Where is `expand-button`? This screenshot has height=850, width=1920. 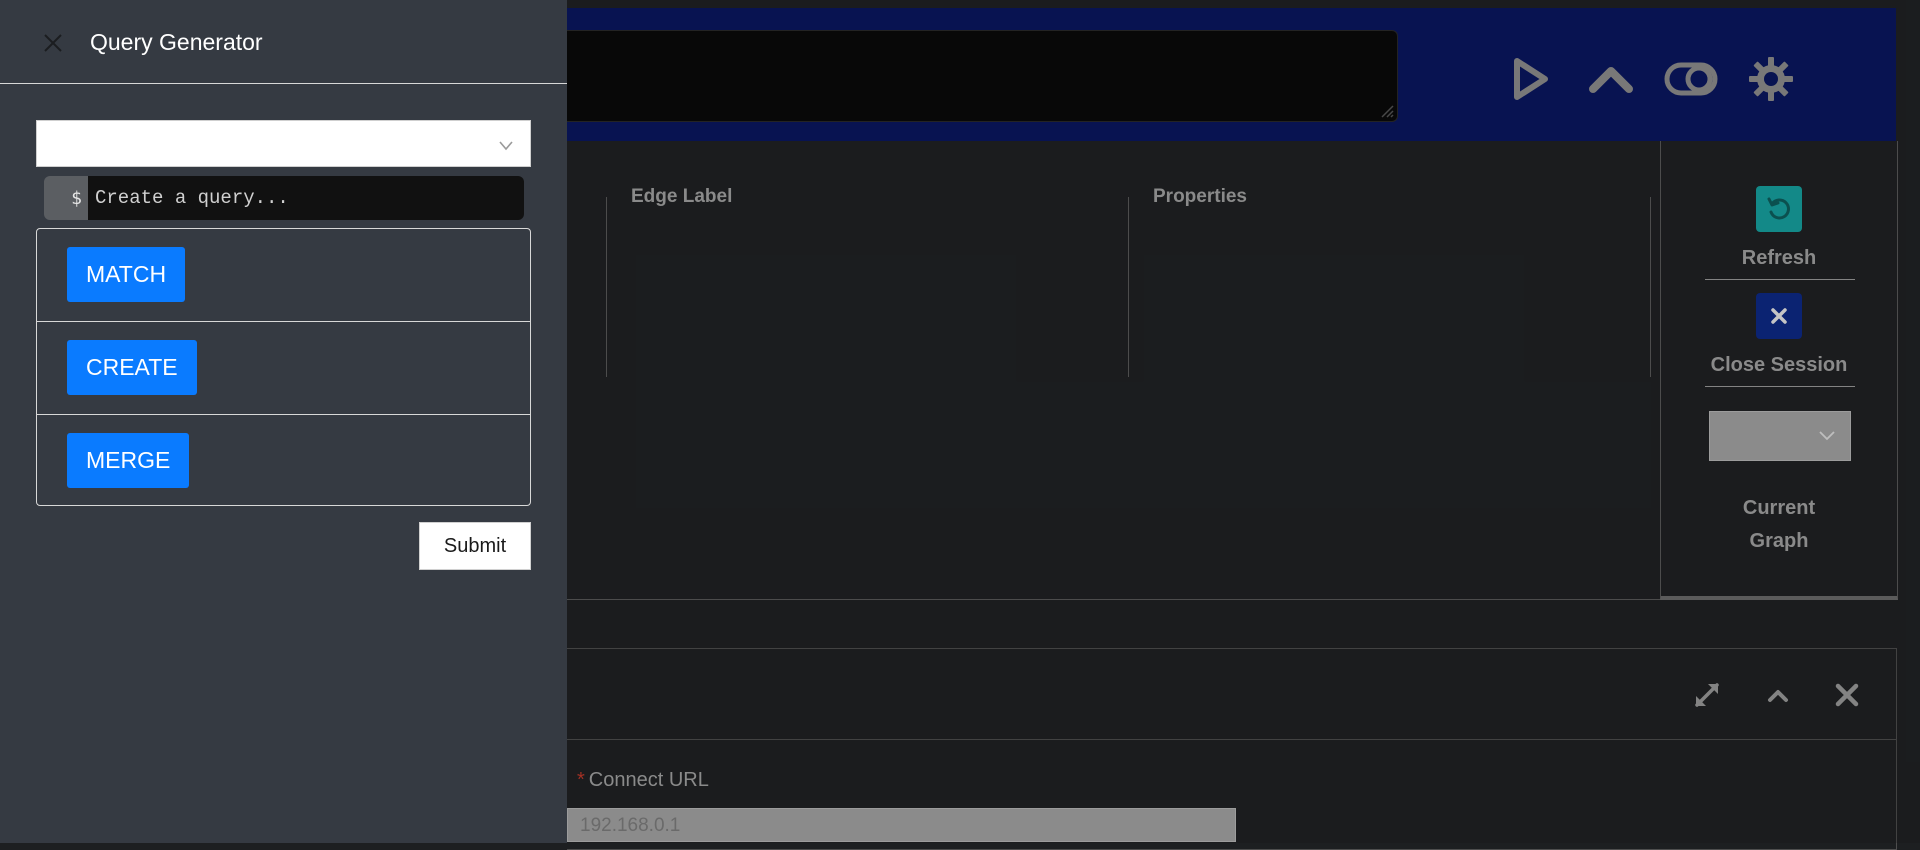 expand-button is located at coordinates (1707, 695).